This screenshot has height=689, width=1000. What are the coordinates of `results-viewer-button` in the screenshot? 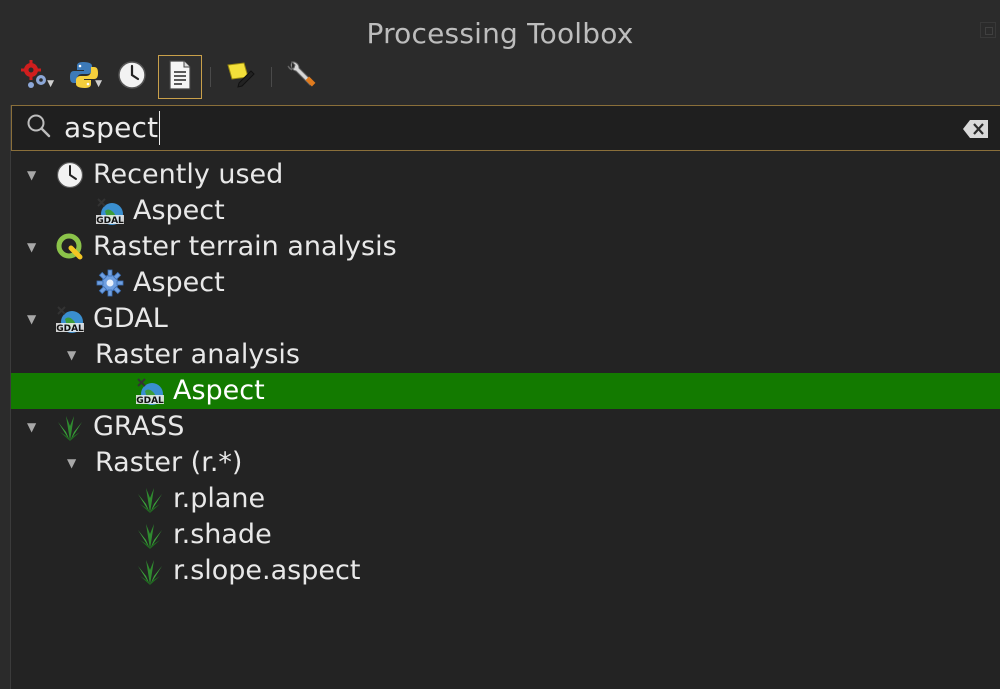 It's located at (180, 77).